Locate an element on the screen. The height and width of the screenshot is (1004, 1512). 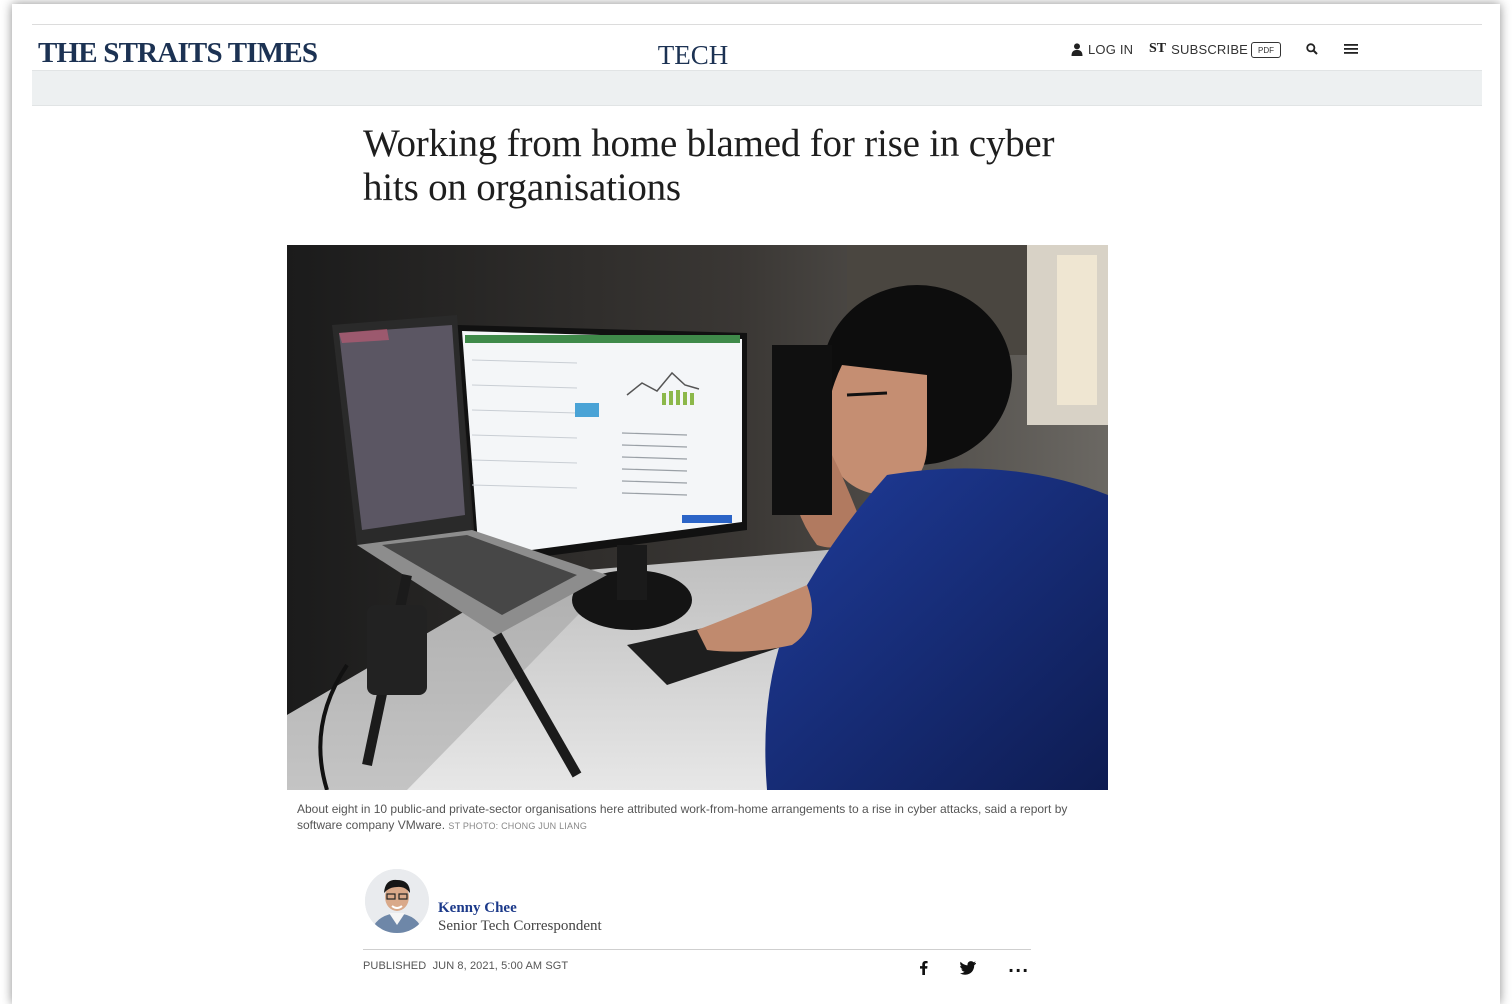
search-button is located at coordinates (1312, 49).